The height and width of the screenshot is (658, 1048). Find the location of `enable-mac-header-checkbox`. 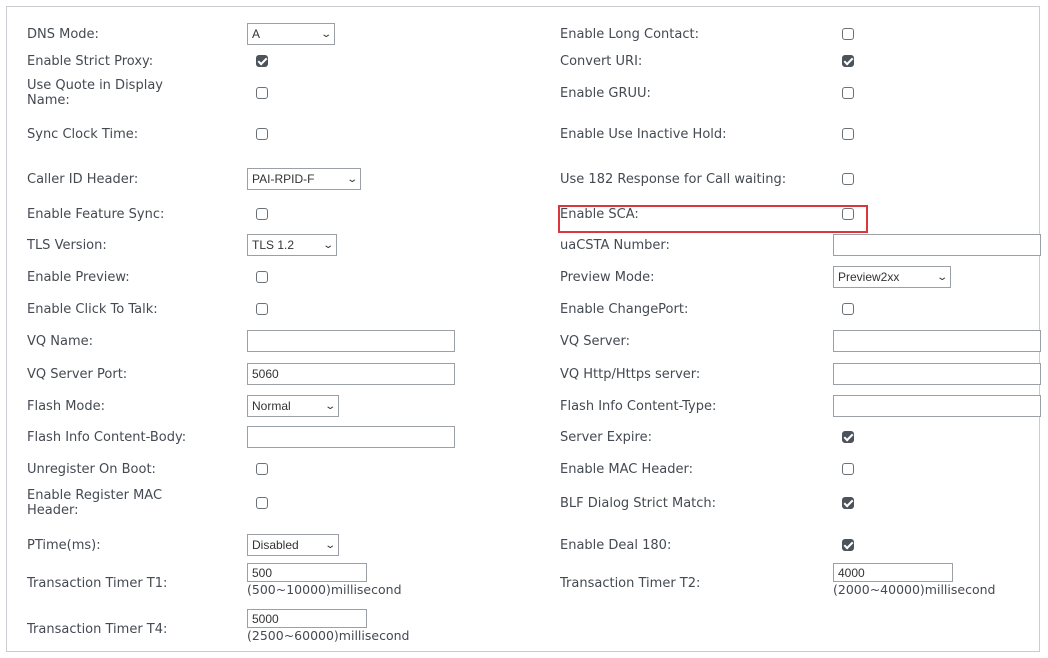

enable-mac-header-checkbox is located at coordinates (848, 469).